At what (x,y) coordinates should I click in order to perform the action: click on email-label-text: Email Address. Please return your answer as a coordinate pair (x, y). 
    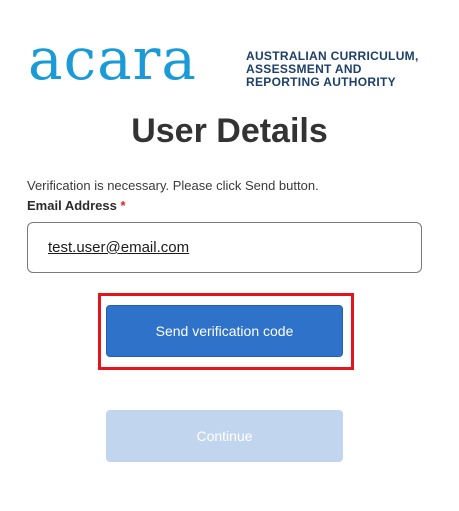
    Looking at the image, I should click on (72, 205).